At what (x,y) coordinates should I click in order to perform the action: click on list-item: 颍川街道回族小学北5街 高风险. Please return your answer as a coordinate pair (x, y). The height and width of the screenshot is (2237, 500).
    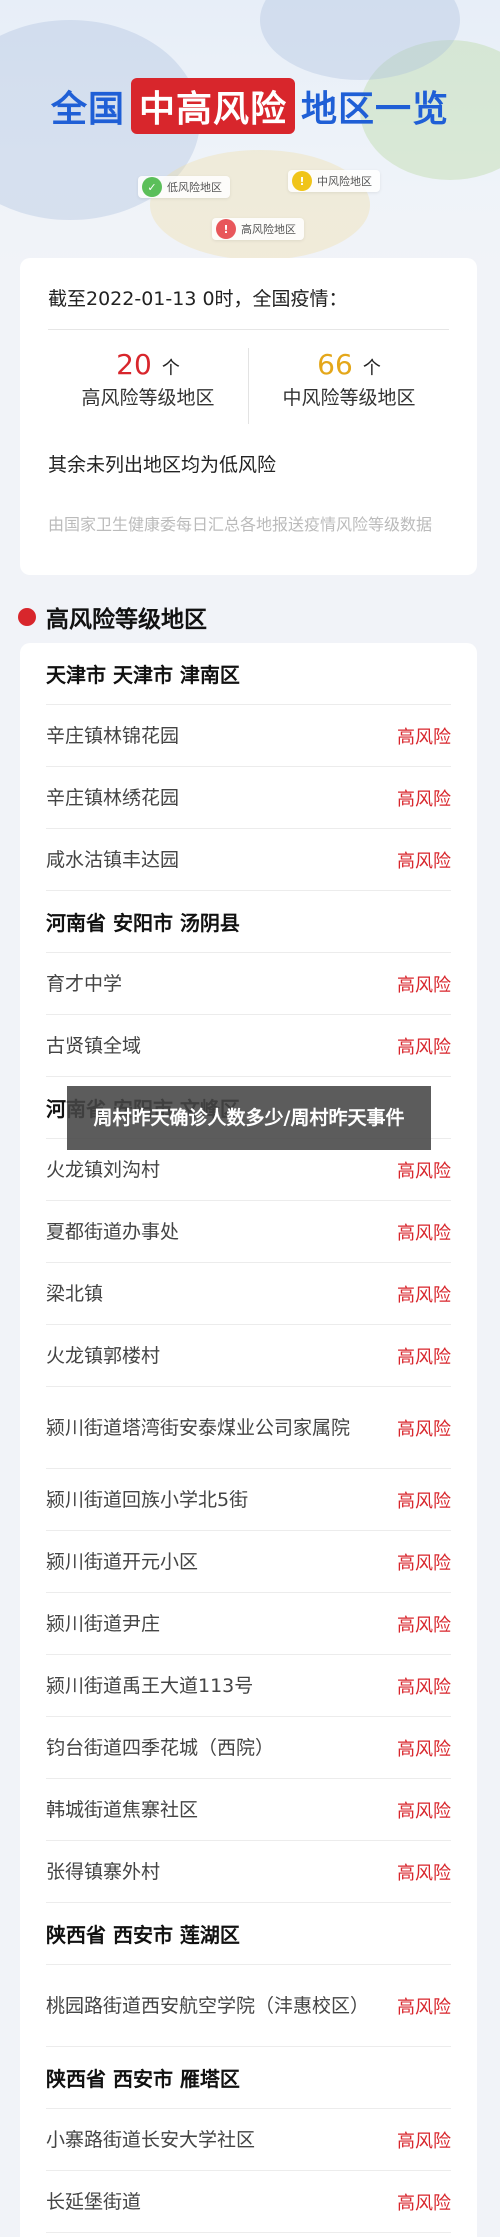
    Looking at the image, I should click on (248, 1500).